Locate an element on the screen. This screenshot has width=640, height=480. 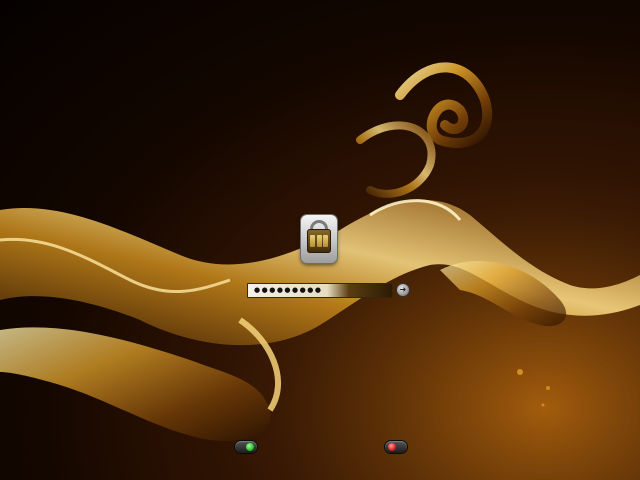
lock-dials is located at coordinates (319, 241).